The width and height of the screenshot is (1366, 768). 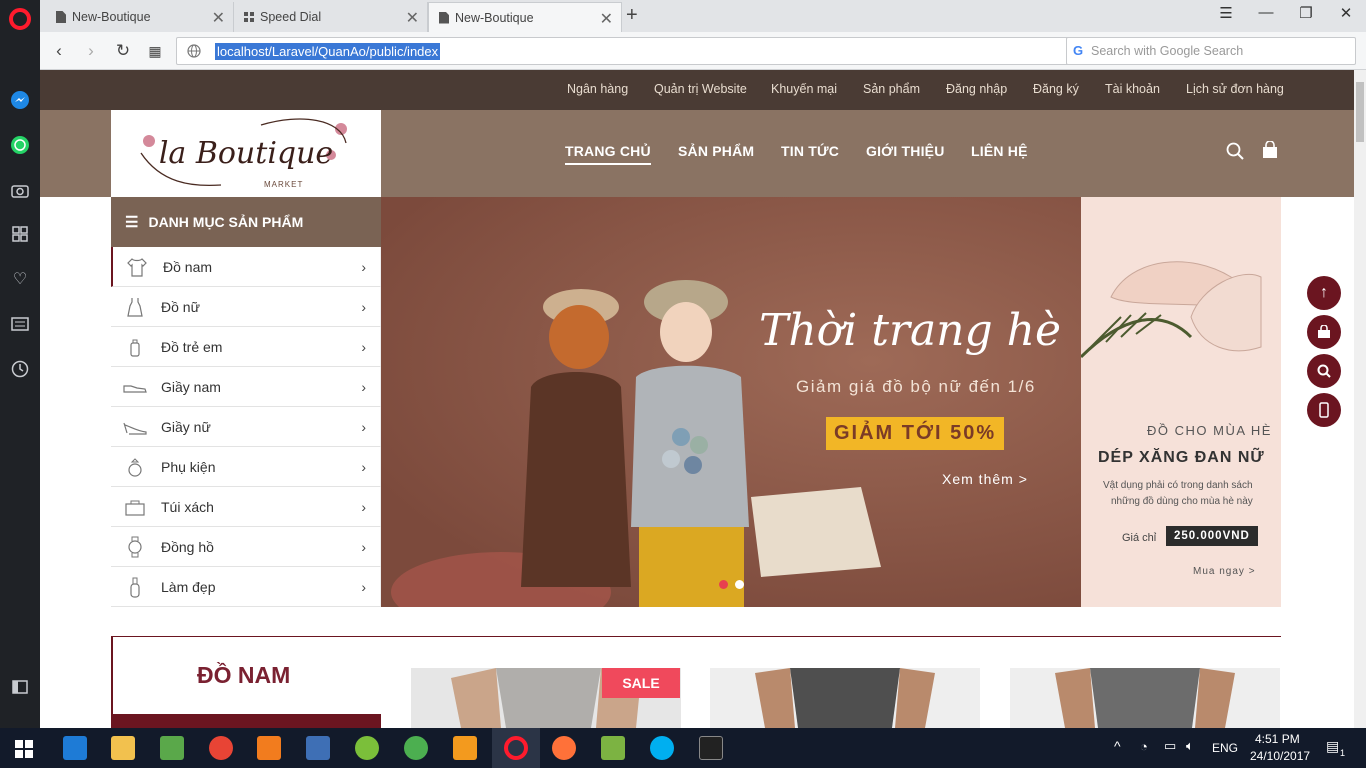 I want to click on nav-about: GIỚI THIỆU, so click(x=905, y=151).